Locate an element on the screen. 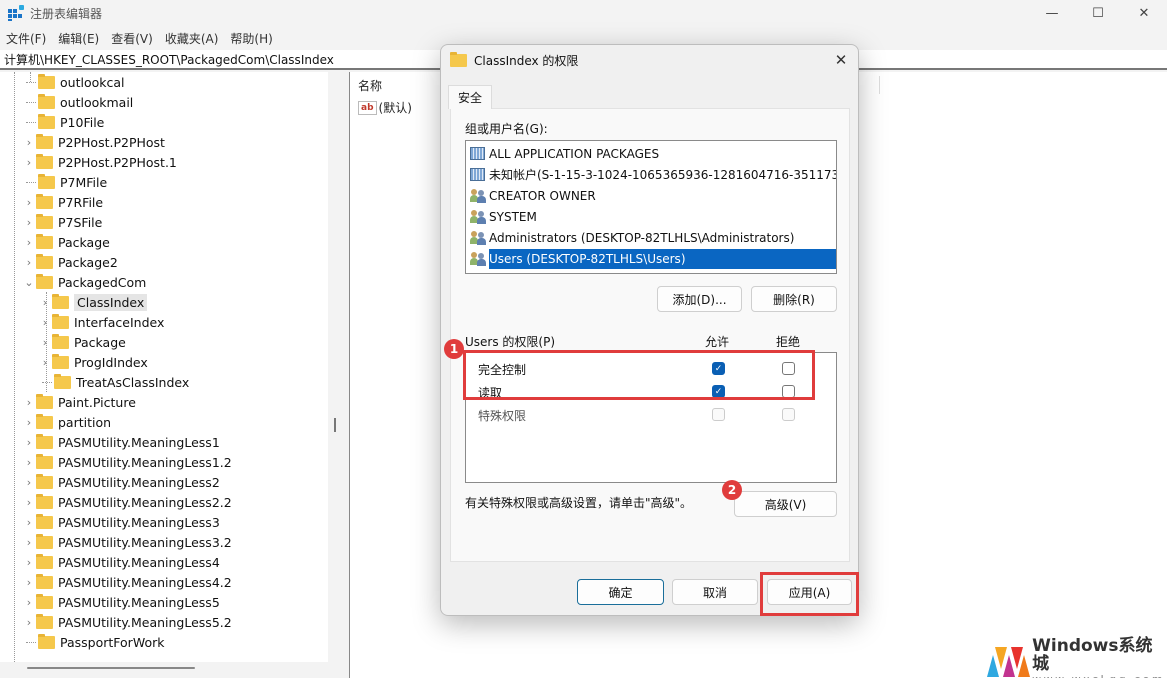 Image resolution: width=1167 pixels, height=678 pixels. tree-item: › P7SFile is located at coordinates (62, 222).